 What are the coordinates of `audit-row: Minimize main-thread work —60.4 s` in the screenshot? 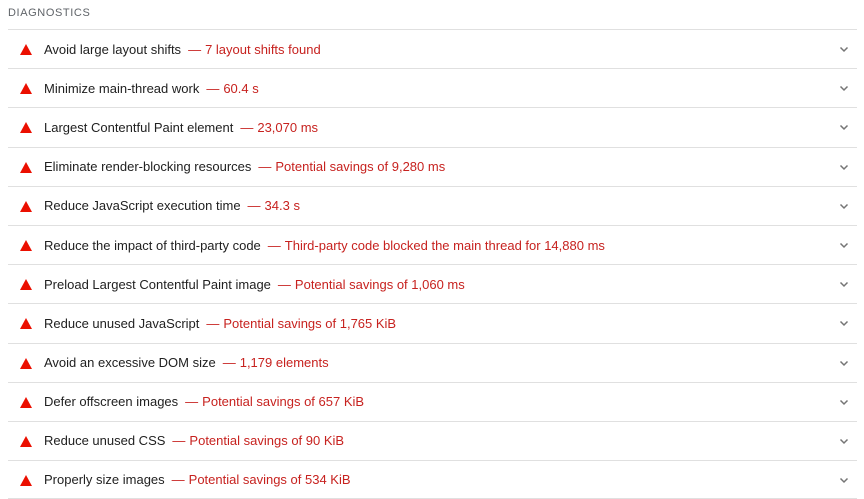 It's located at (432, 87).